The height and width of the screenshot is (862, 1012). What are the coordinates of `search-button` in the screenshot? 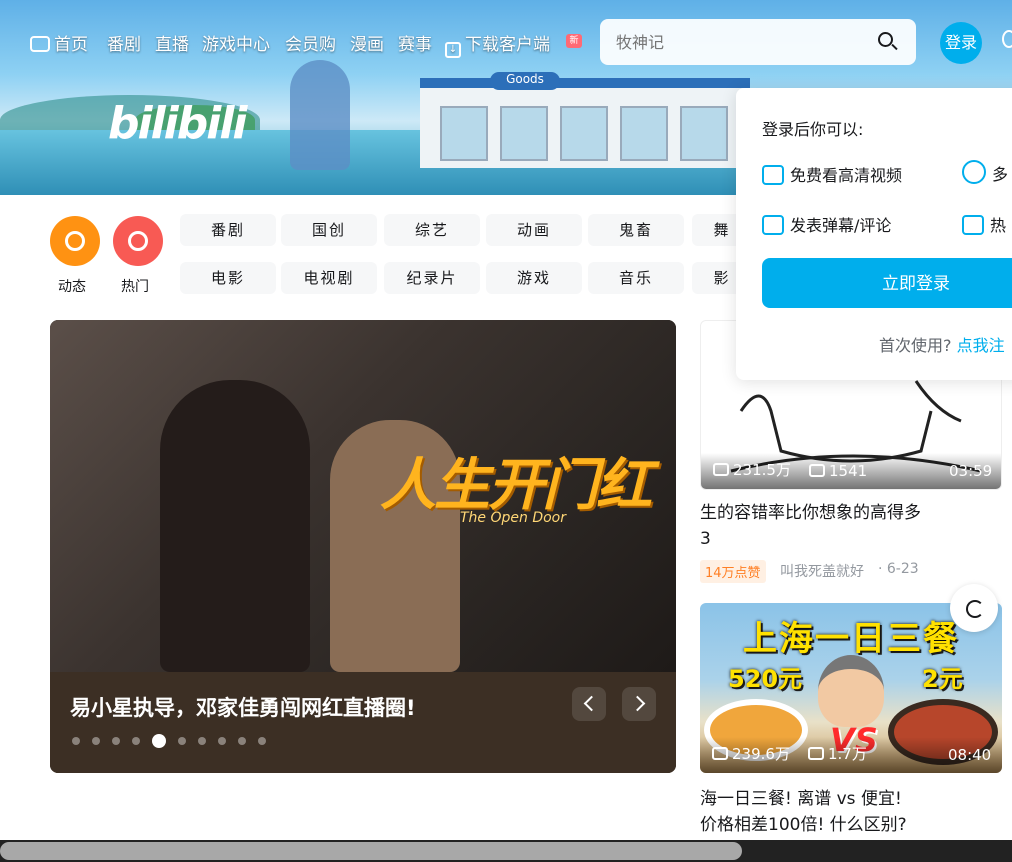 It's located at (887, 42).